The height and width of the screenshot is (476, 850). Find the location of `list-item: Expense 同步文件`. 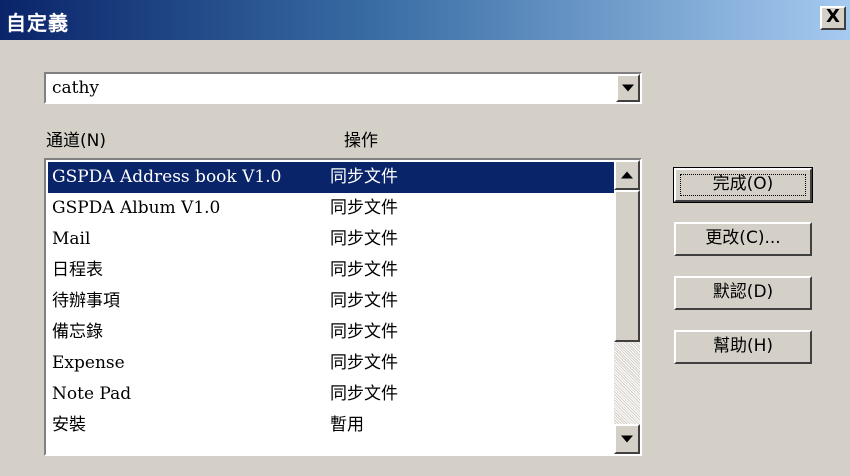

list-item: Expense 同步文件 is located at coordinates (331, 363).